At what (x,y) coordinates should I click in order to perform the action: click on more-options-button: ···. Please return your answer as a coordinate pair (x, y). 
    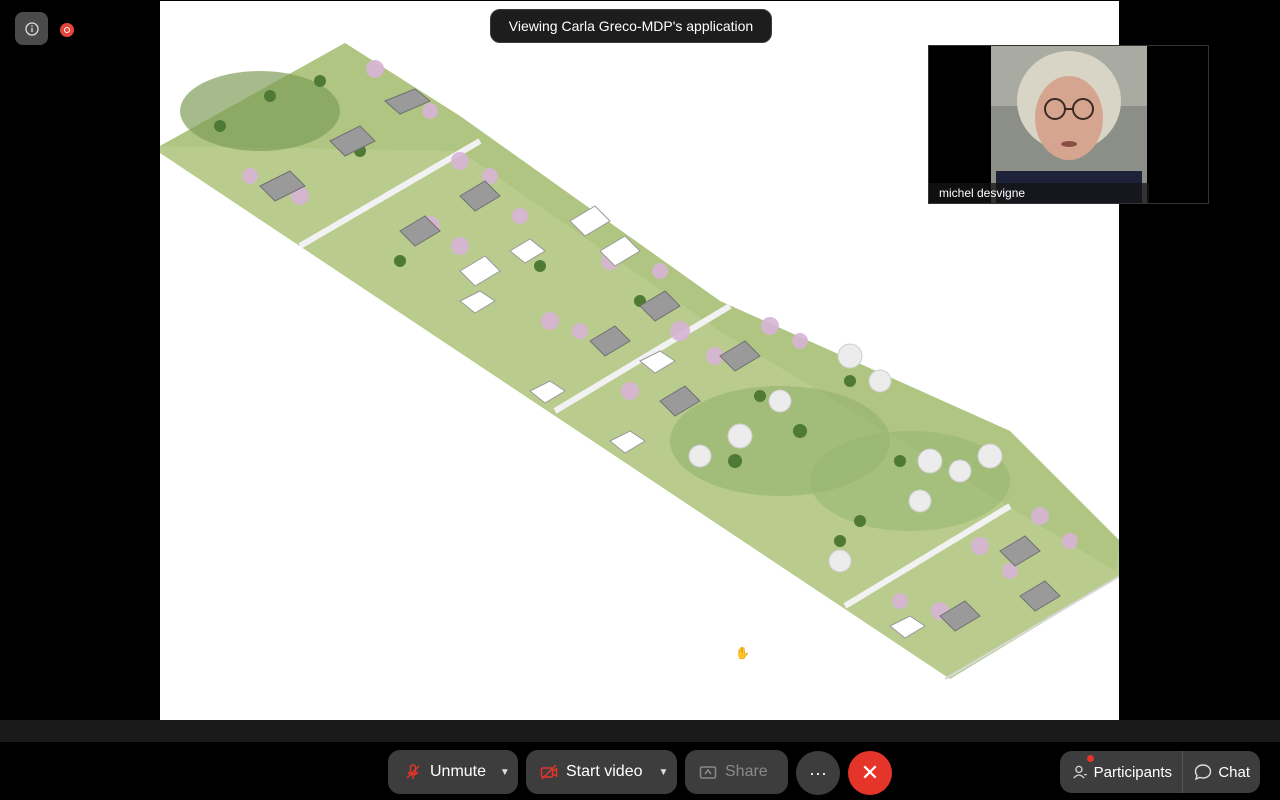
    Looking at the image, I should click on (818, 773).